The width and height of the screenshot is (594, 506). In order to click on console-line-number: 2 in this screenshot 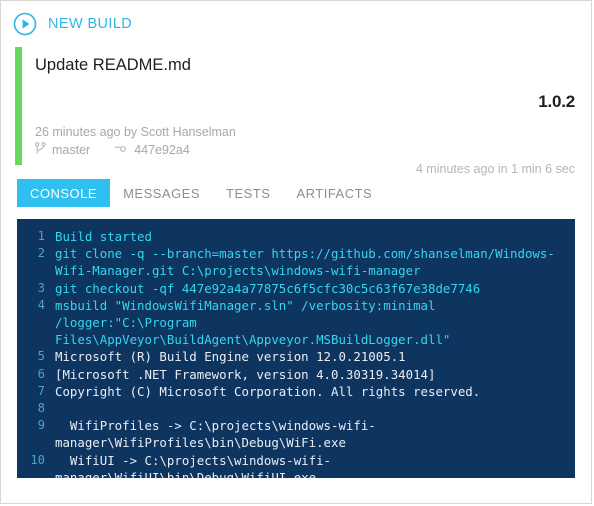, I will do `click(41, 253)`.